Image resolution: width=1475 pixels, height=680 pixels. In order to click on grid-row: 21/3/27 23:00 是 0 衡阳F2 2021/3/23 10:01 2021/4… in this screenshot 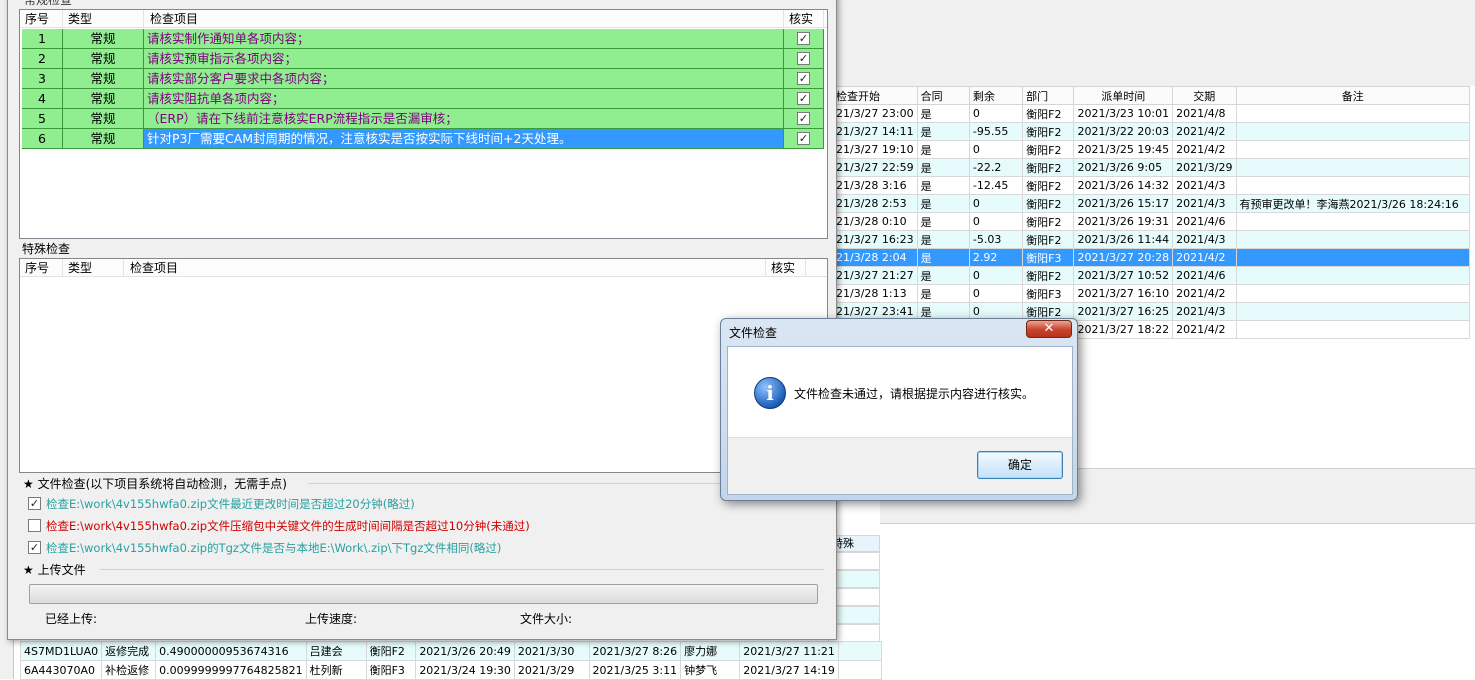, I will do `click(1151, 113)`.